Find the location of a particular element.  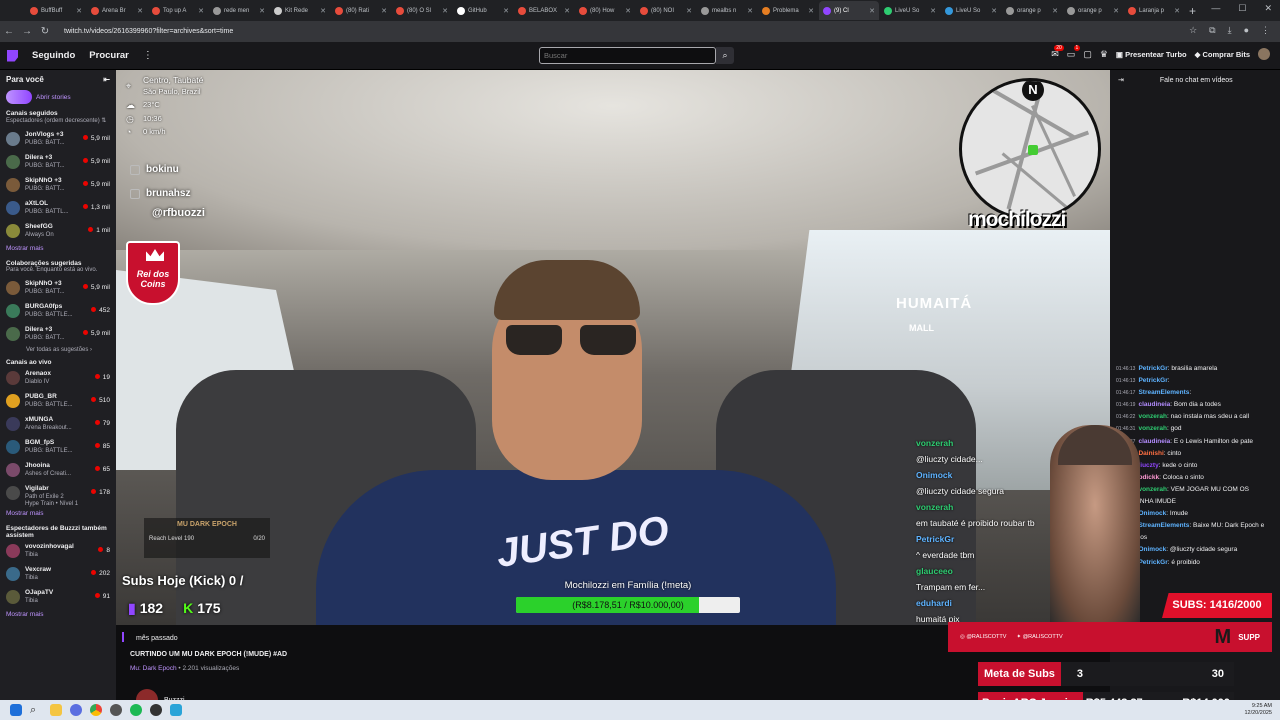

sidebar-channel: BURGA0fps PUBG: BATTLE... 452 is located at coordinates (58, 310).